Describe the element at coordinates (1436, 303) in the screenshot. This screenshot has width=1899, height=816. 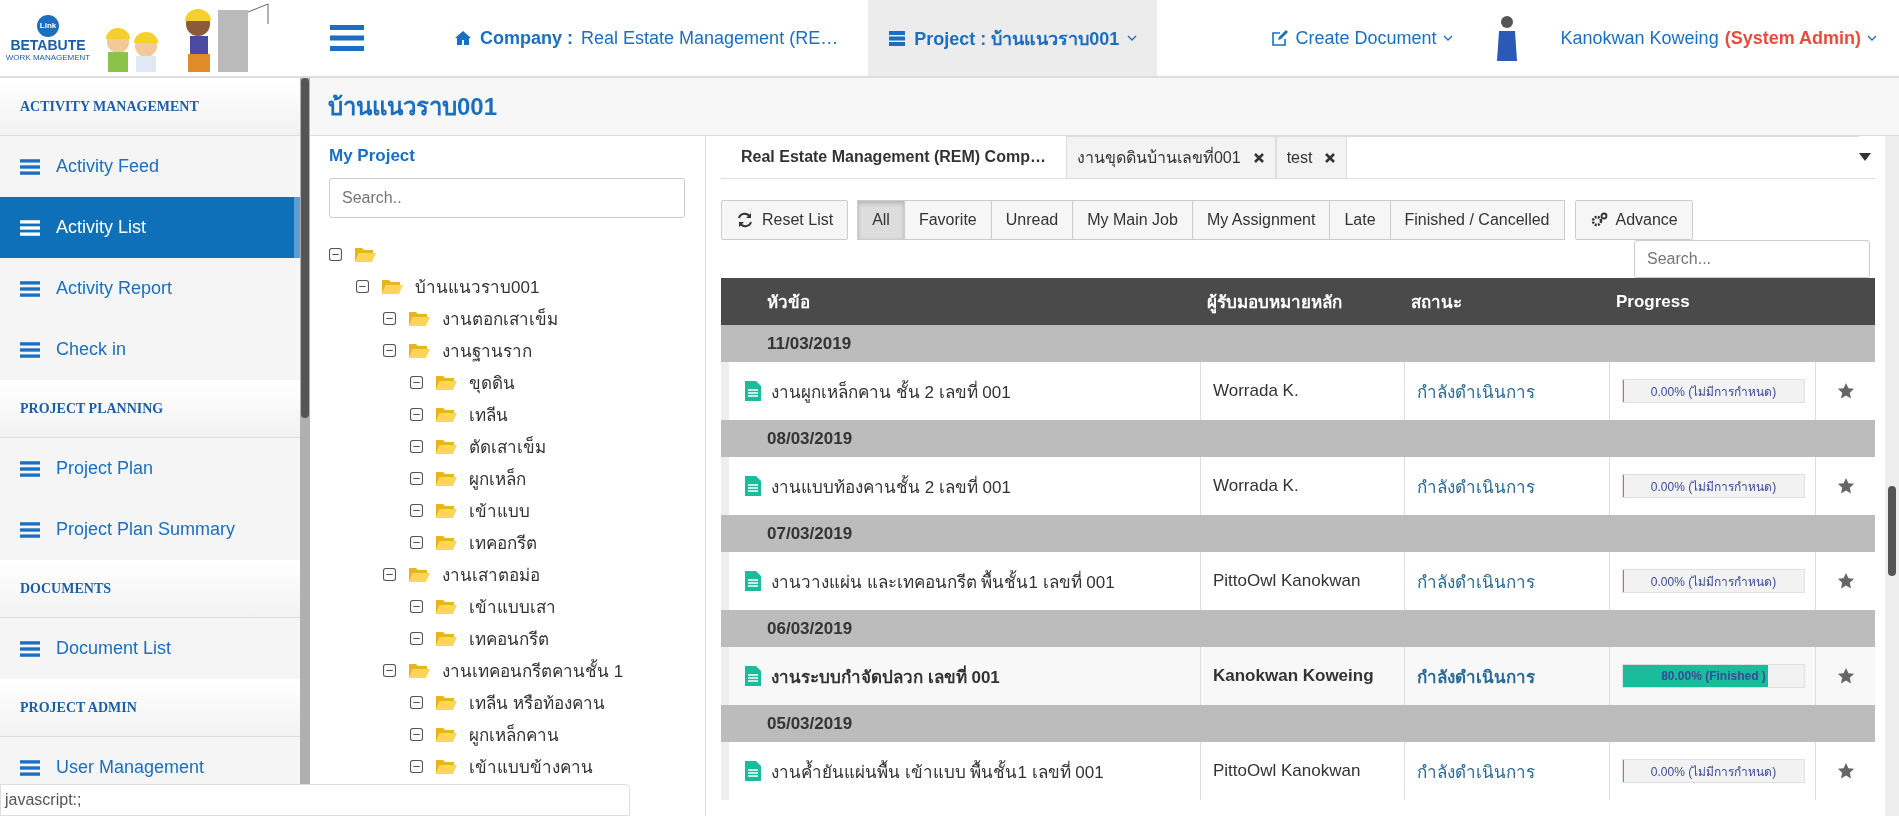
I see `column-header: สถานะ` at that location.